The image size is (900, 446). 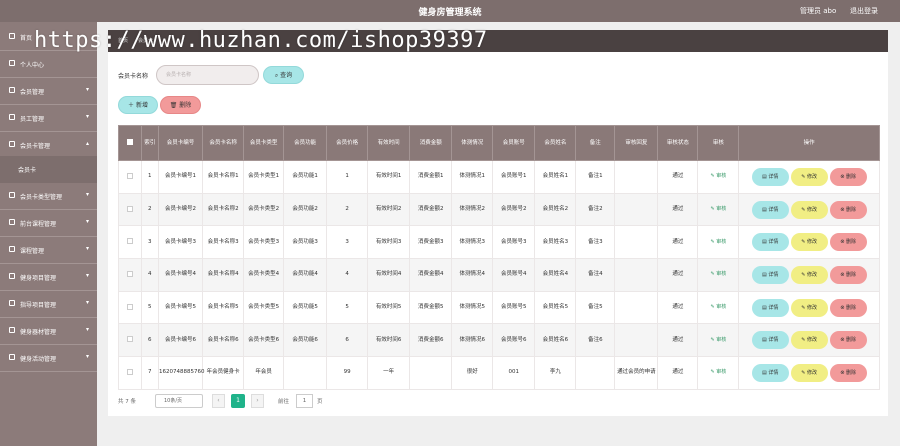 I want to click on sidebar-item-guide-project: 指导项目管理 ▾, so click(x=48, y=304).